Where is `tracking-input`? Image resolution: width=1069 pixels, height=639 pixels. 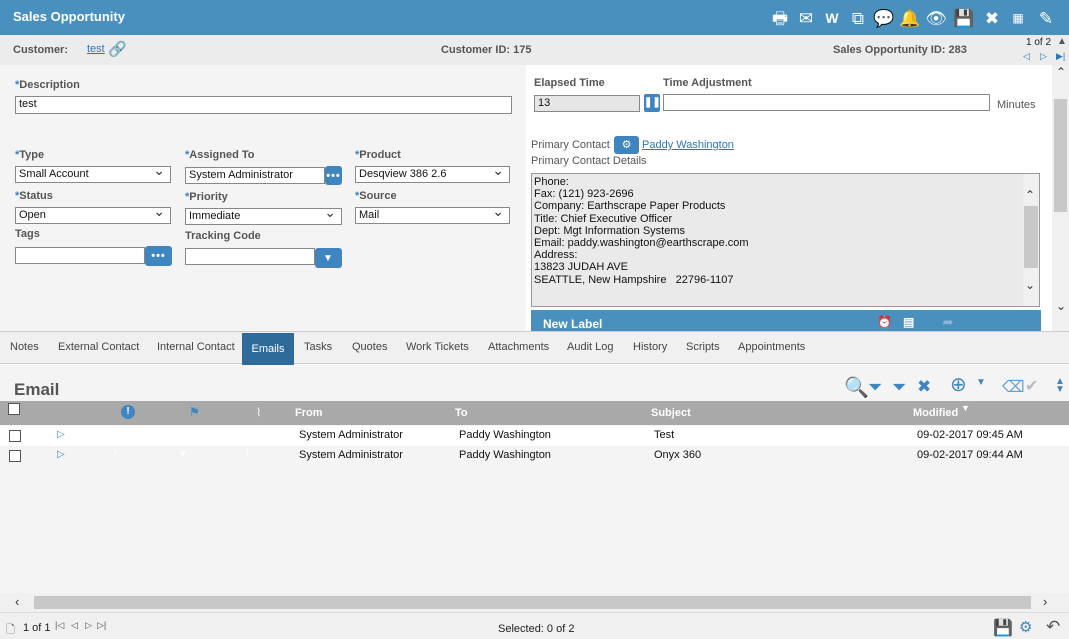 tracking-input is located at coordinates (250, 256).